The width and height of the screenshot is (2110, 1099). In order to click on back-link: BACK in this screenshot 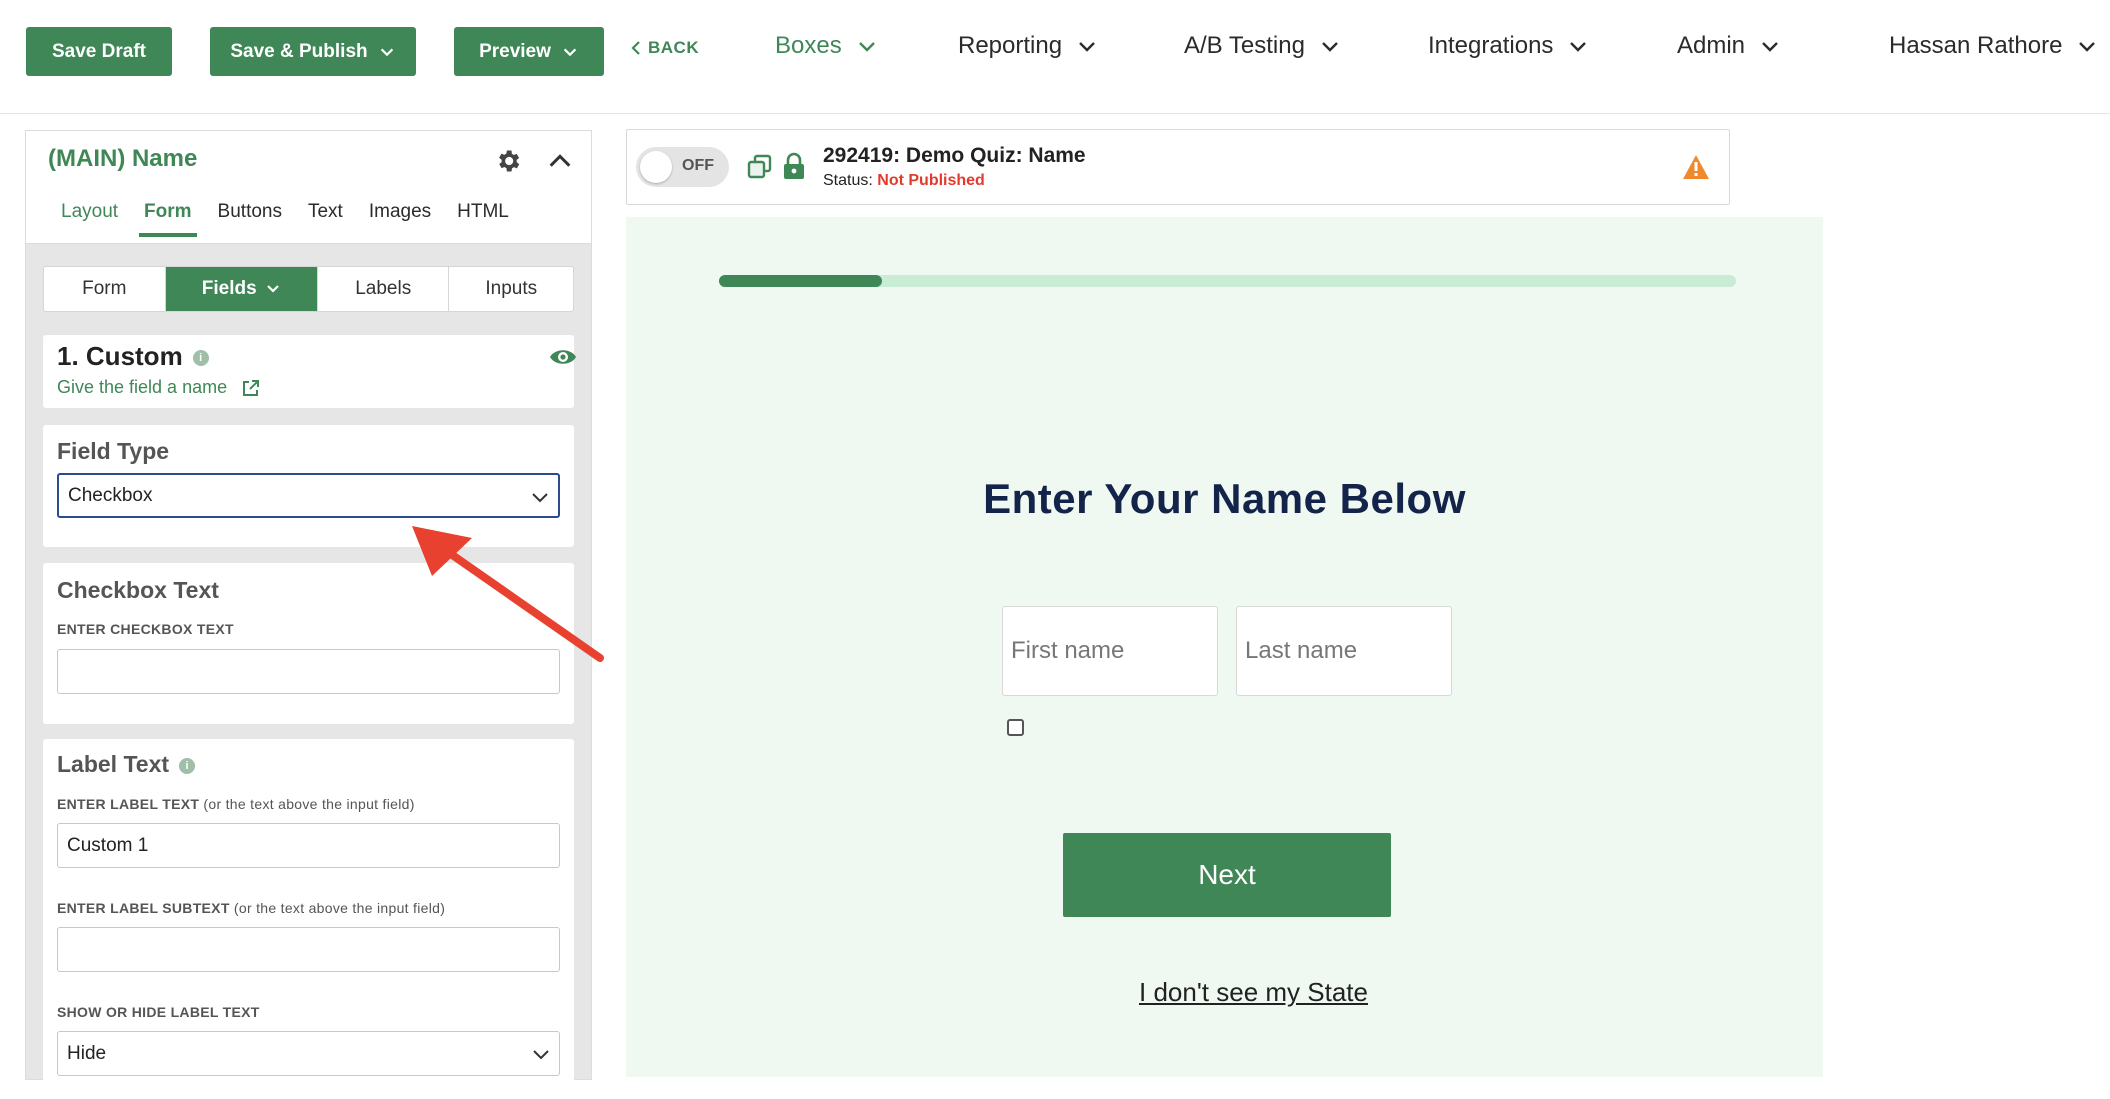, I will do `click(664, 48)`.